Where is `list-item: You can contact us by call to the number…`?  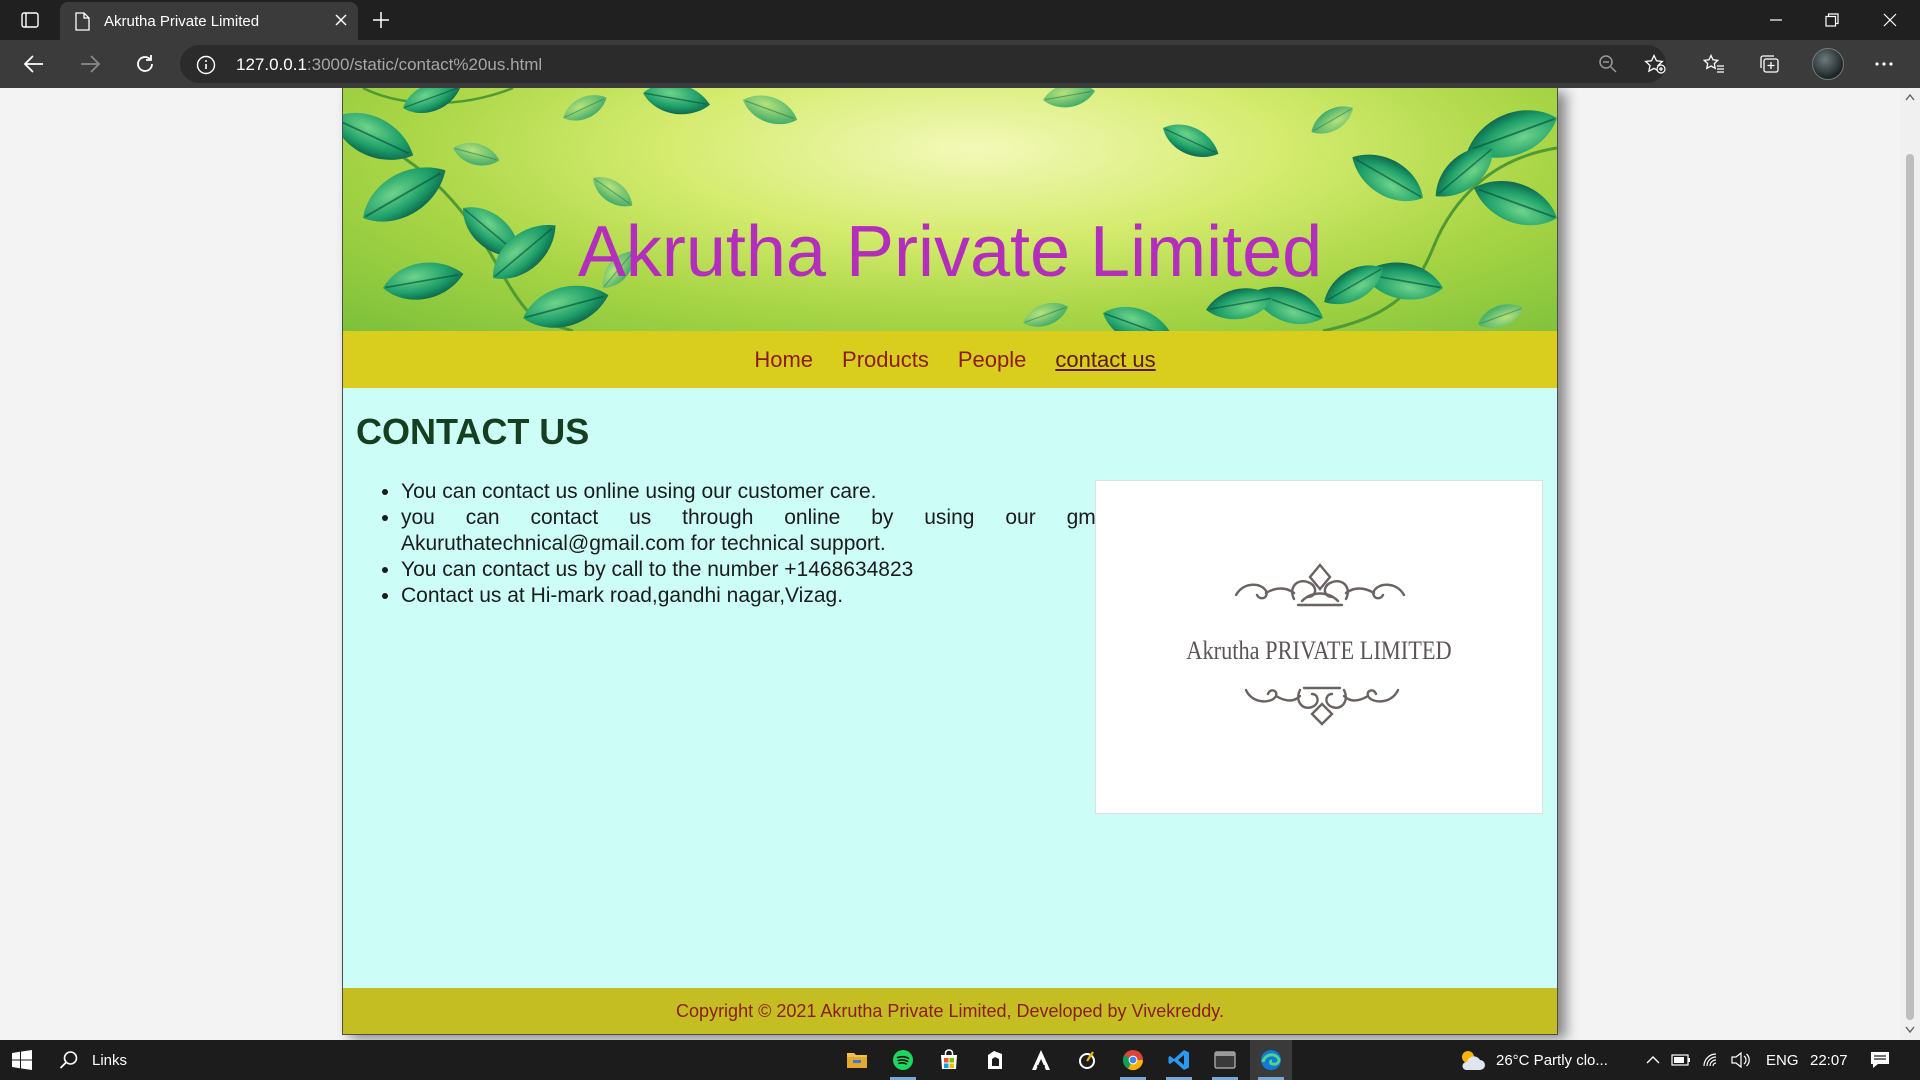 list-item: You can contact us by call to the number… is located at coordinates (786, 570).